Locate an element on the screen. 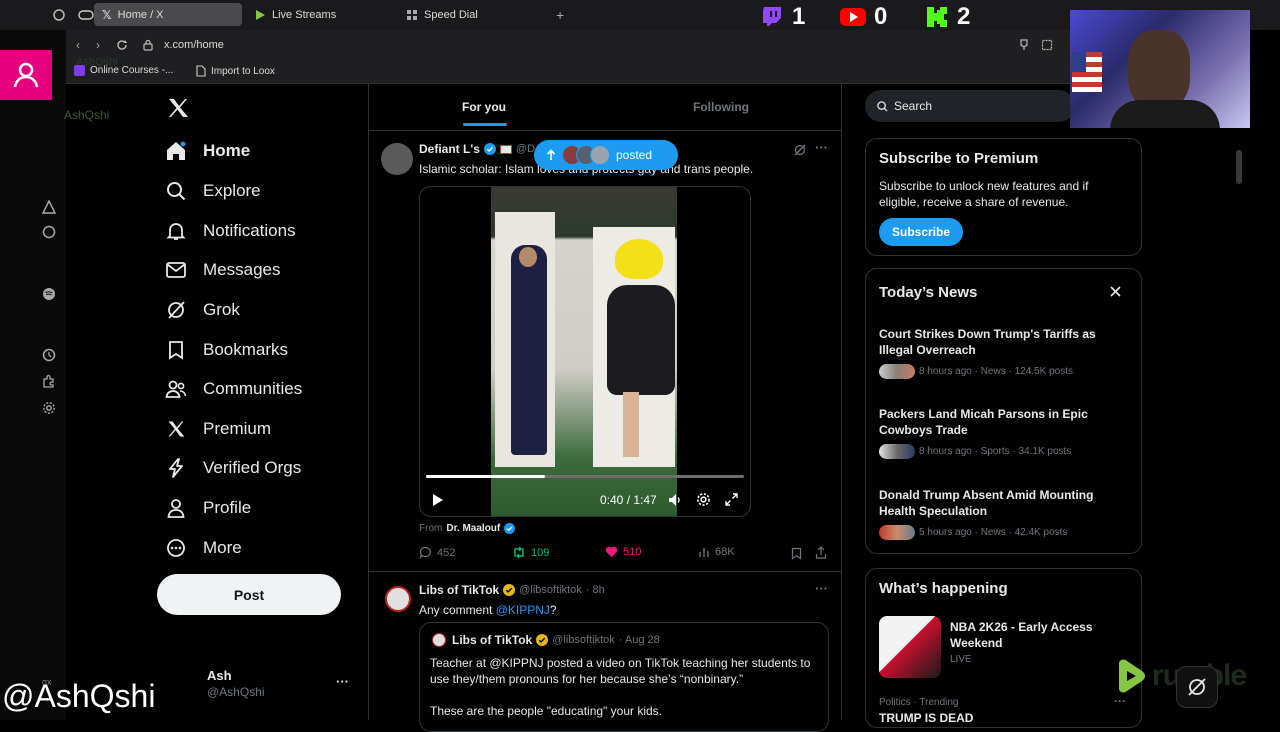  extensions-icon is located at coordinates (49, 381).